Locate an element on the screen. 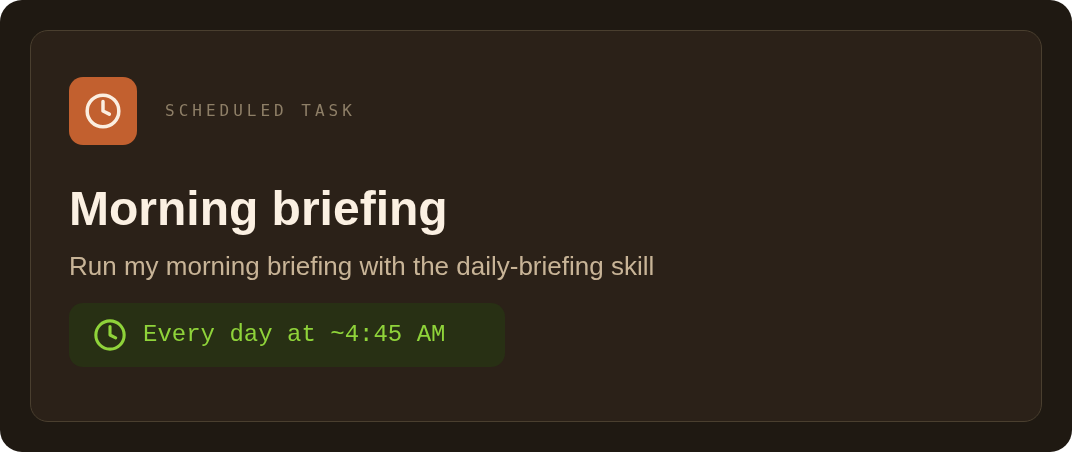 Image resolution: width=1072 pixels, height=452 pixels. task-kind-label: SCHEDULED TASK is located at coordinates (260, 111).